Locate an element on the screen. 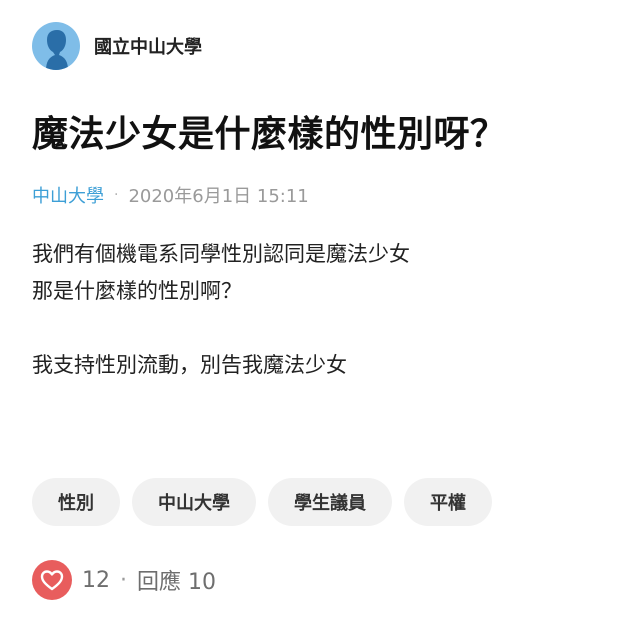  tag-student-councilor: 學生議員 is located at coordinates (330, 502).